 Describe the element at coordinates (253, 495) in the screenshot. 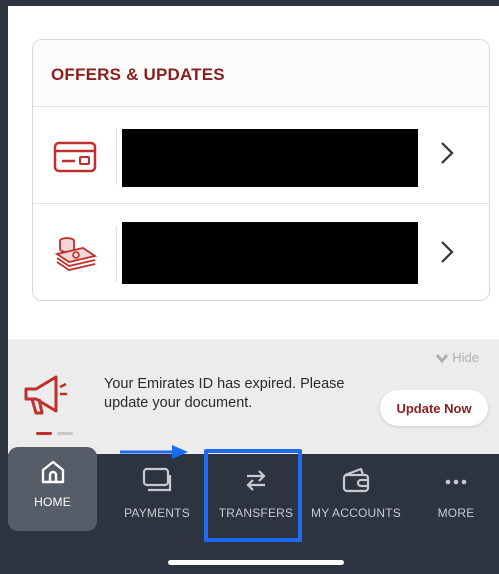

I see `annotation-highlight-box` at that location.